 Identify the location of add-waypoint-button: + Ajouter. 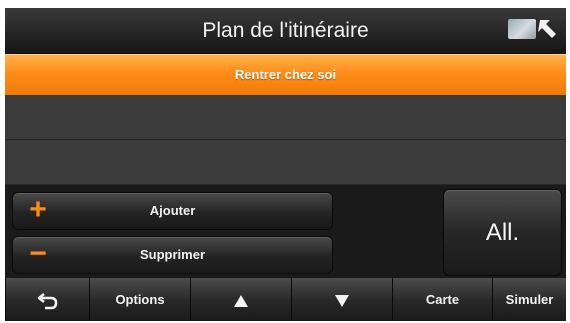
(172, 211).